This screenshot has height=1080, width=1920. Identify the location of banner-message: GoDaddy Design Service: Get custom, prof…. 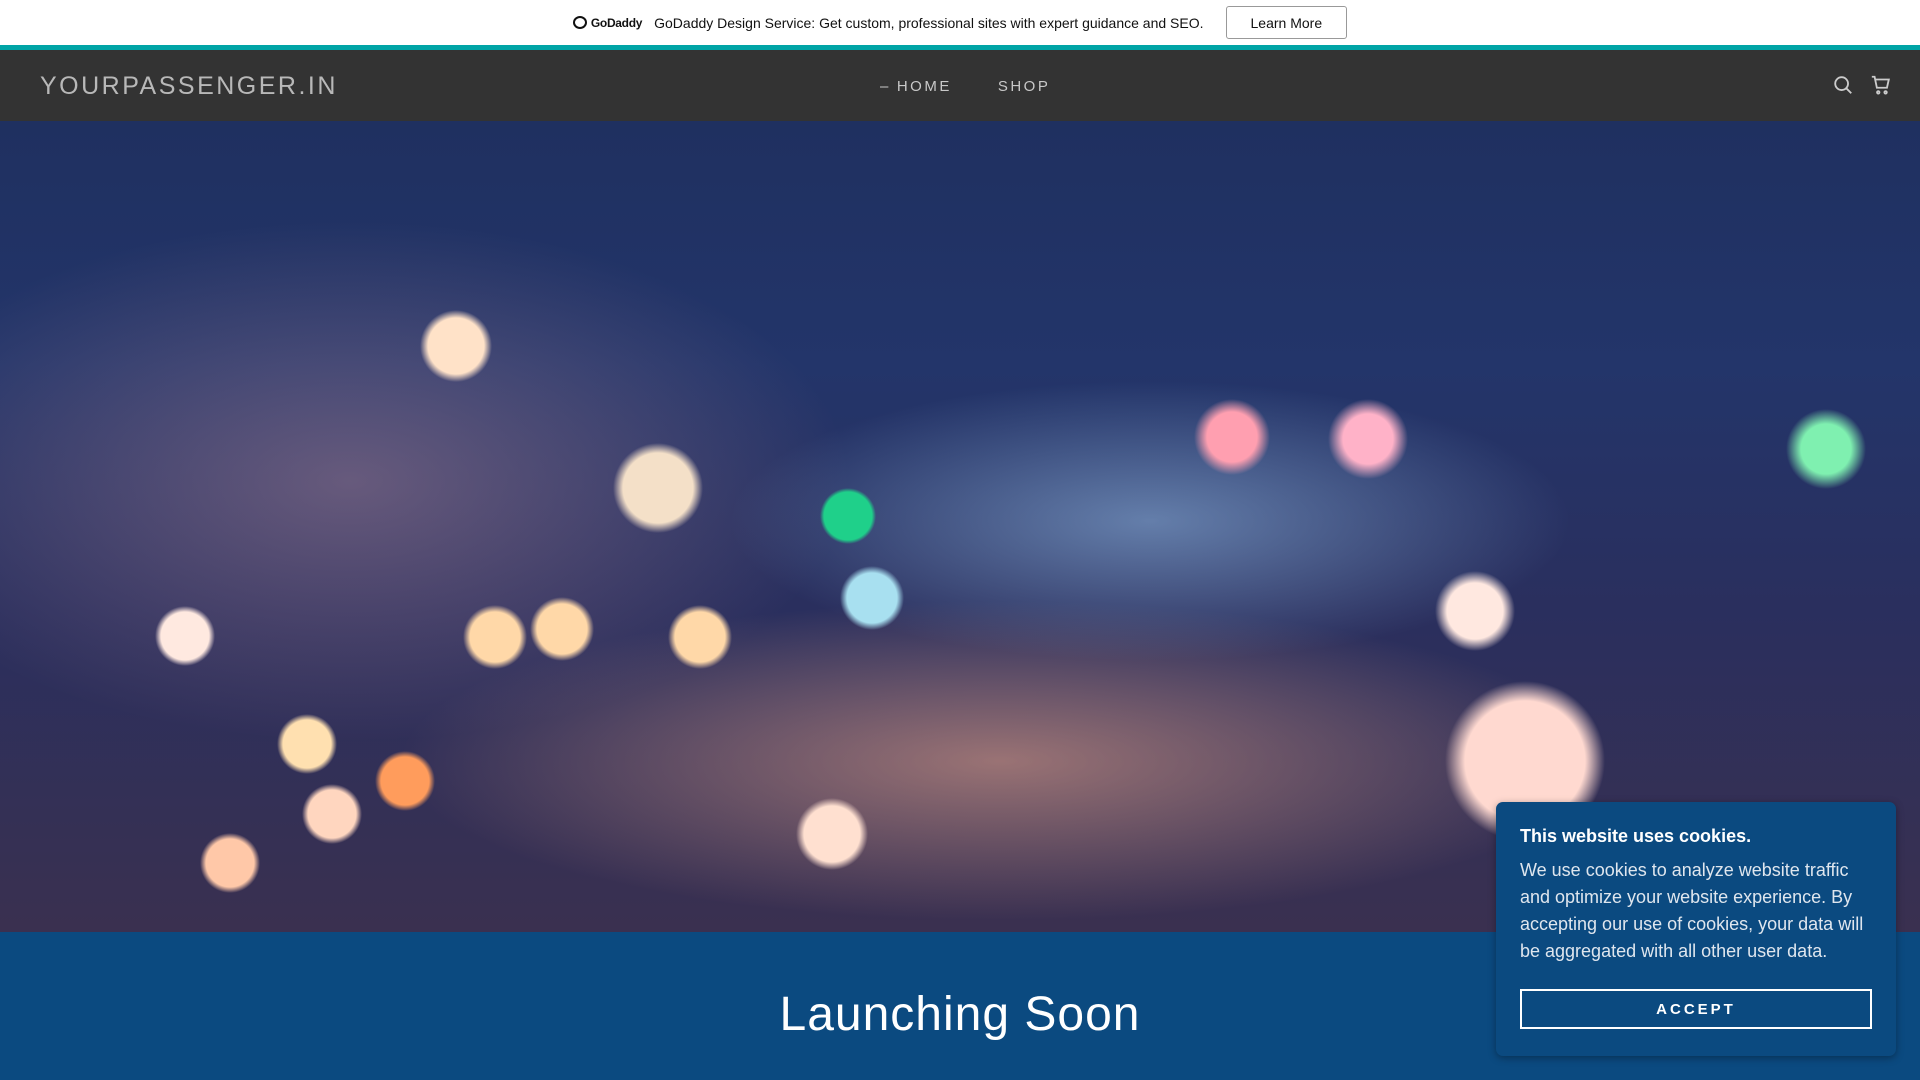
(929, 22).